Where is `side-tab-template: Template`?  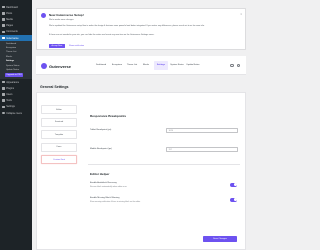 side-tab-template: Template is located at coordinates (59, 134).